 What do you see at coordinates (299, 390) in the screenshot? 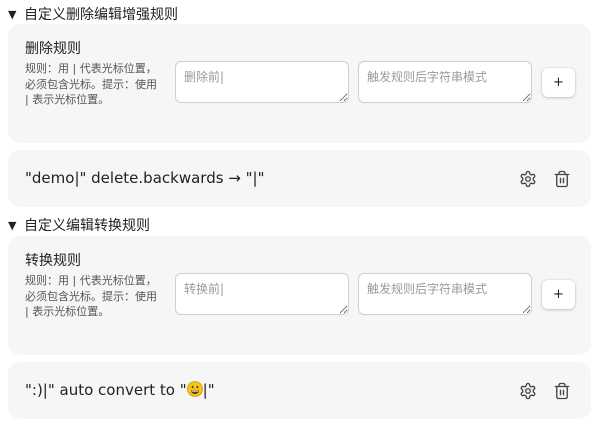
I see `rule-list-item: ":)|" auto convert to " |"` at bounding box center [299, 390].